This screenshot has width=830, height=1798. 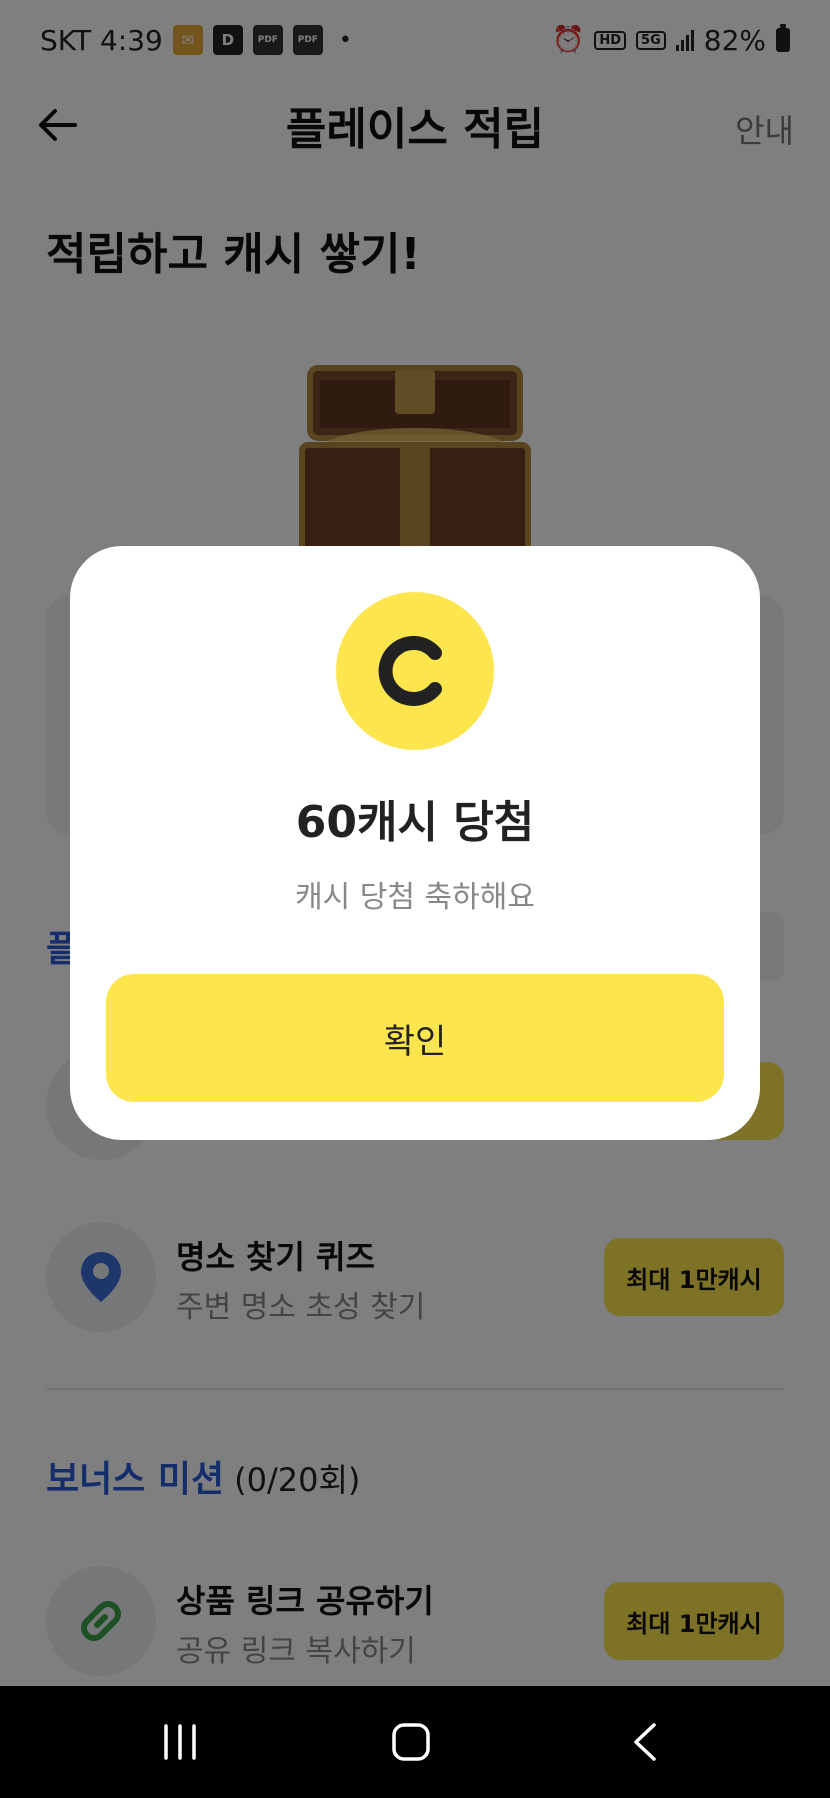 What do you see at coordinates (415, 822) in the screenshot?
I see `modal-title: 60캐시 당첨` at bounding box center [415, 822].